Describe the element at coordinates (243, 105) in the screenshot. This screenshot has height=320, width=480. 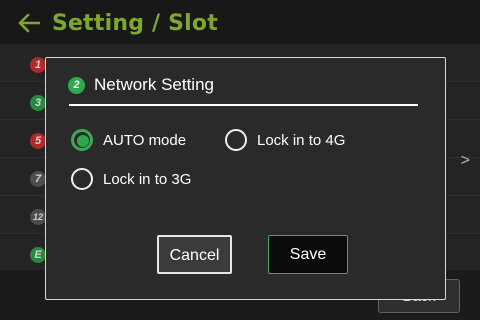
I see `title-divider` at that location.